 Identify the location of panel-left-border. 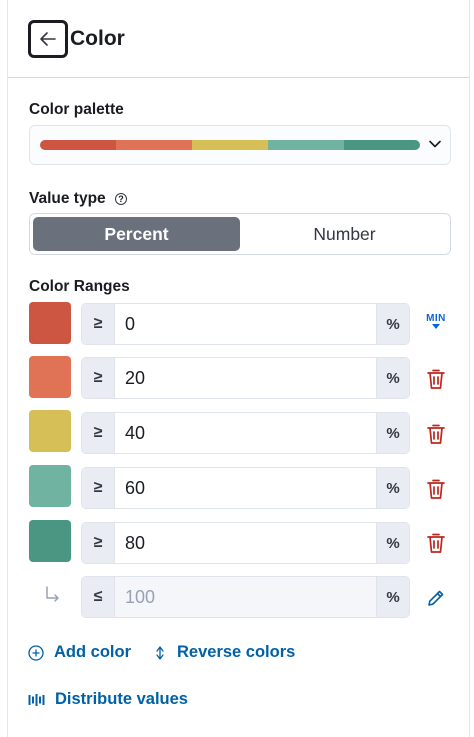
(7, 368).